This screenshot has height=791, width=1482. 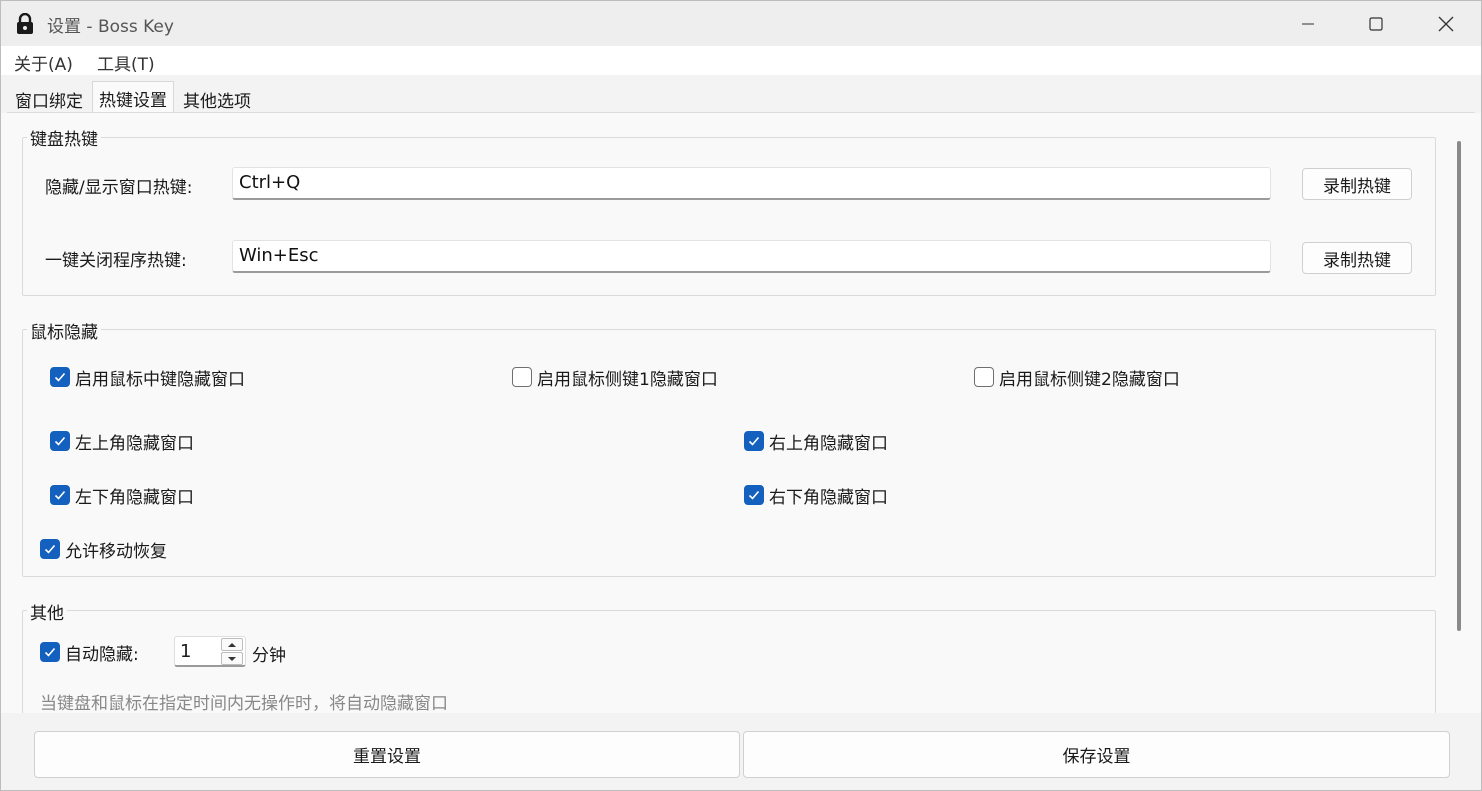 What do you see at coordinates (64, 137) in the screenshot?
I see `keyboard-hotkey-title: 键盘热键` at bounding box center [64, 137].